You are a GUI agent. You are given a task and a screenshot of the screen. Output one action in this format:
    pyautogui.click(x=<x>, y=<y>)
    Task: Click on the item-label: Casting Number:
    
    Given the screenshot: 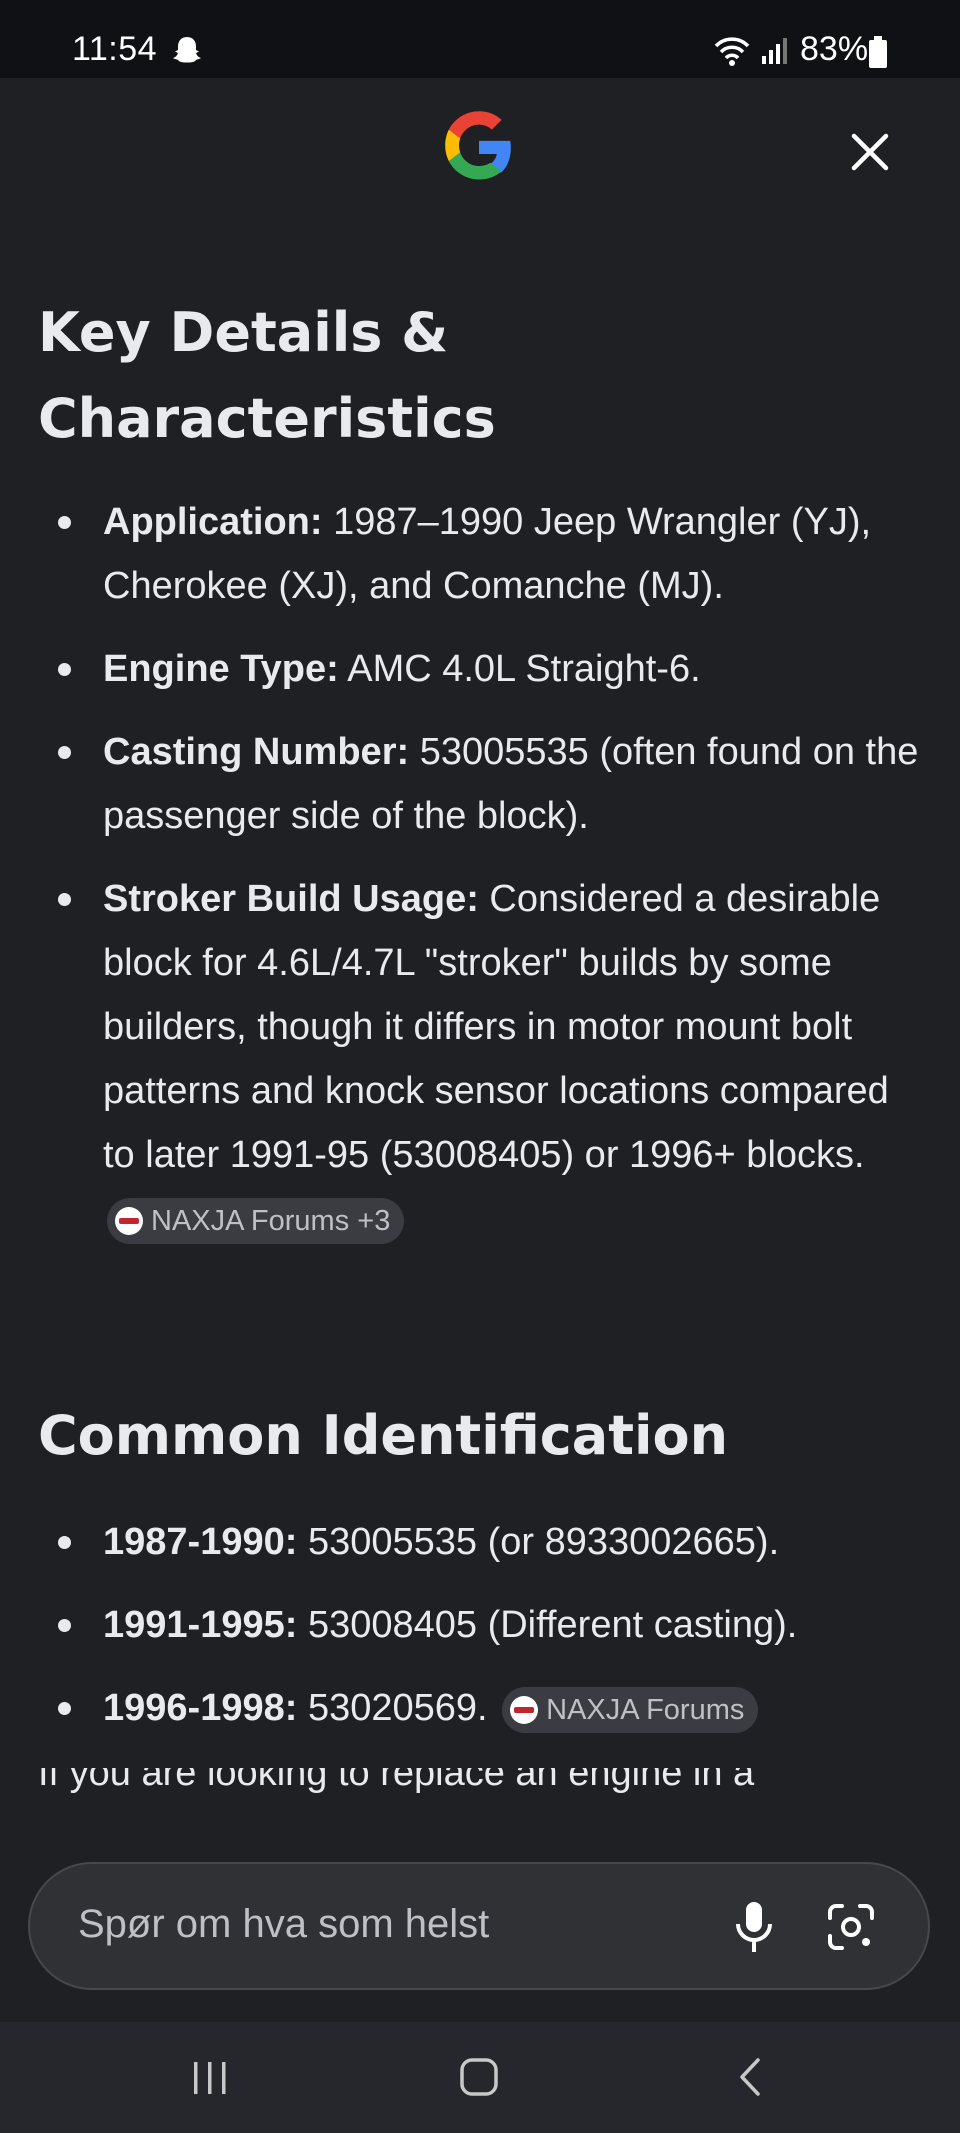 What is the action you would take?
    pyautogui.click(x=256, y=752)
    